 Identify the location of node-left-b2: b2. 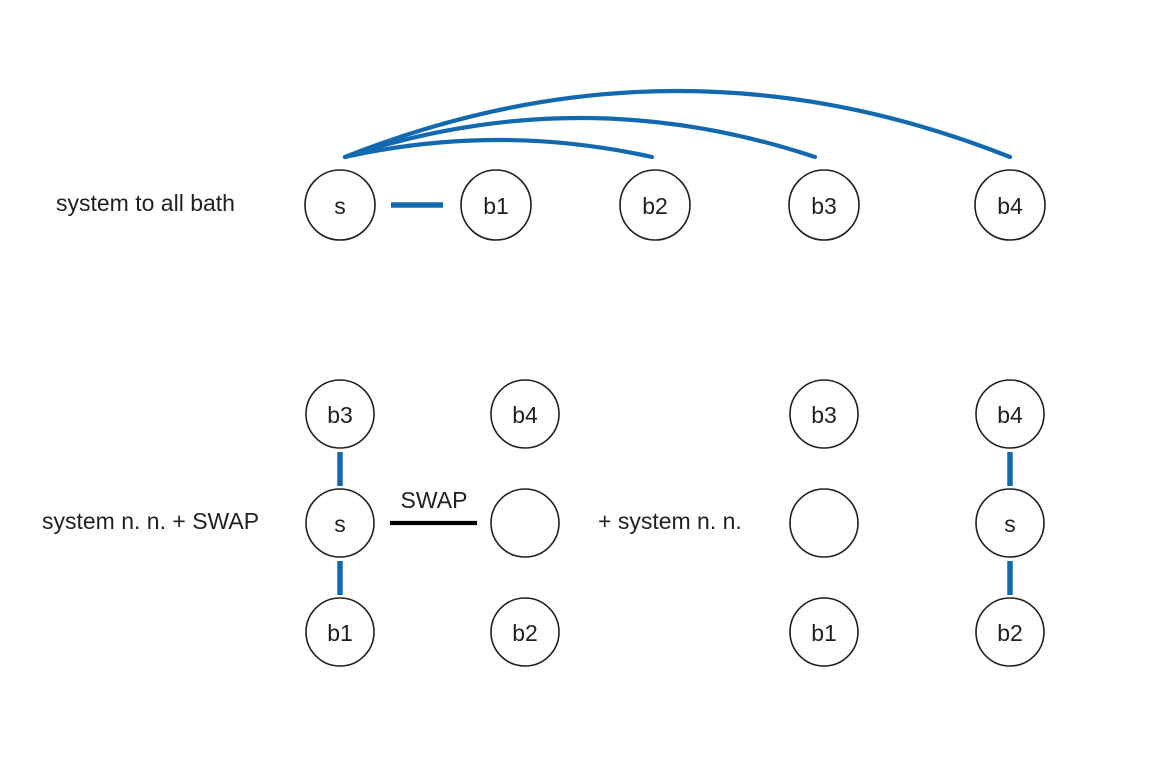
(525, 632).